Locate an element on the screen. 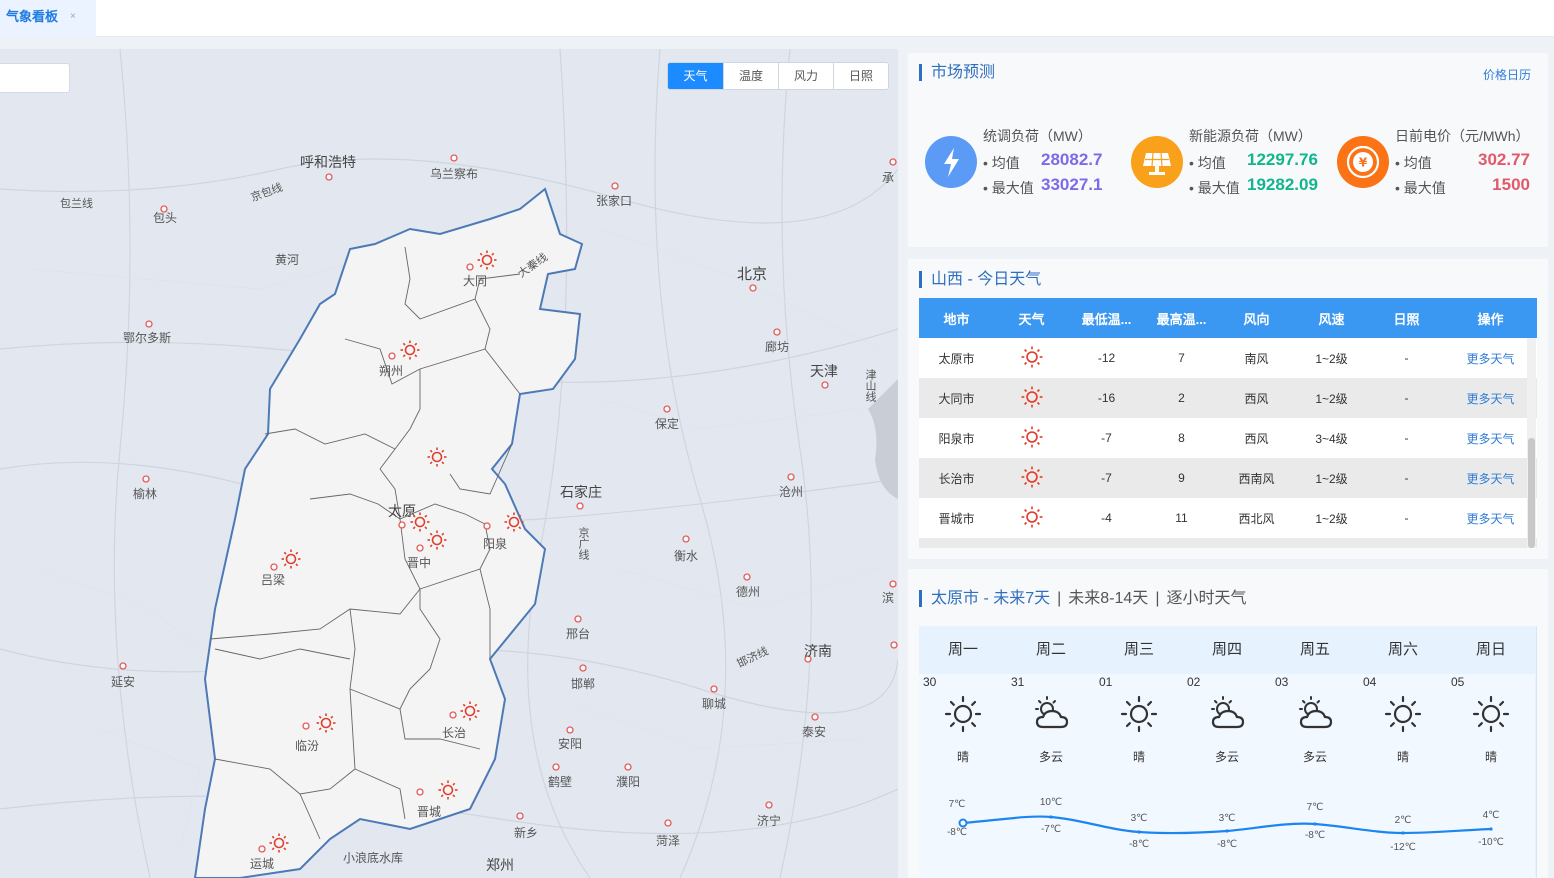 This screenshot has height=878, width=1554. metric-title: 新能源负荷（MW） is located at coordinates (1250, 136).